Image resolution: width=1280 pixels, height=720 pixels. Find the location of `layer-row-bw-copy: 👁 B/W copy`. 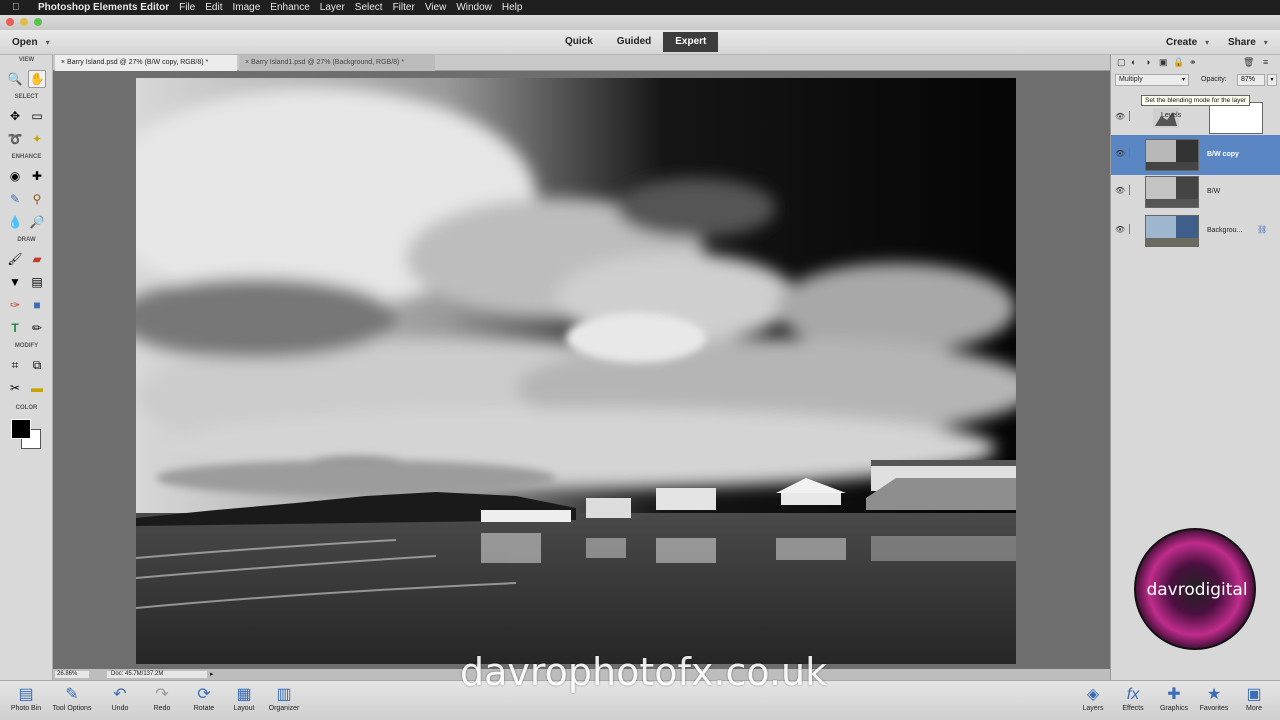

layer-row-bw-copy: 👁 B/W copy is located at coordinates (1195, 155).